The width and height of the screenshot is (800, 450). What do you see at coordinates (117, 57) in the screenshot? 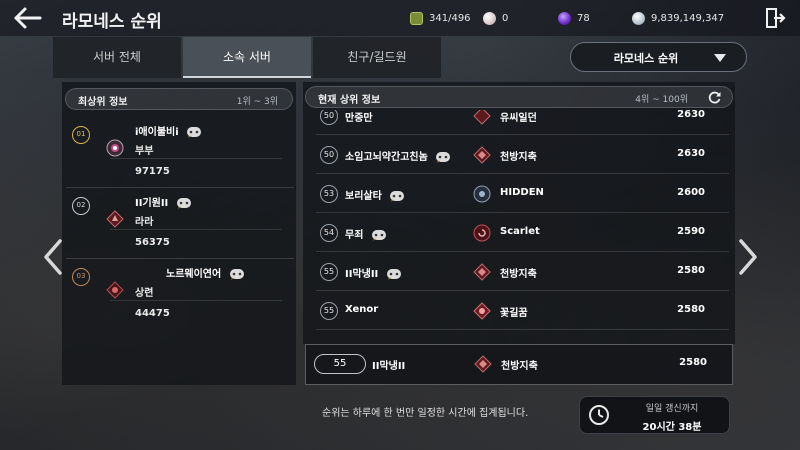
I see `tab-all-servers: 서버 전체` at bounding box center [117, 57].